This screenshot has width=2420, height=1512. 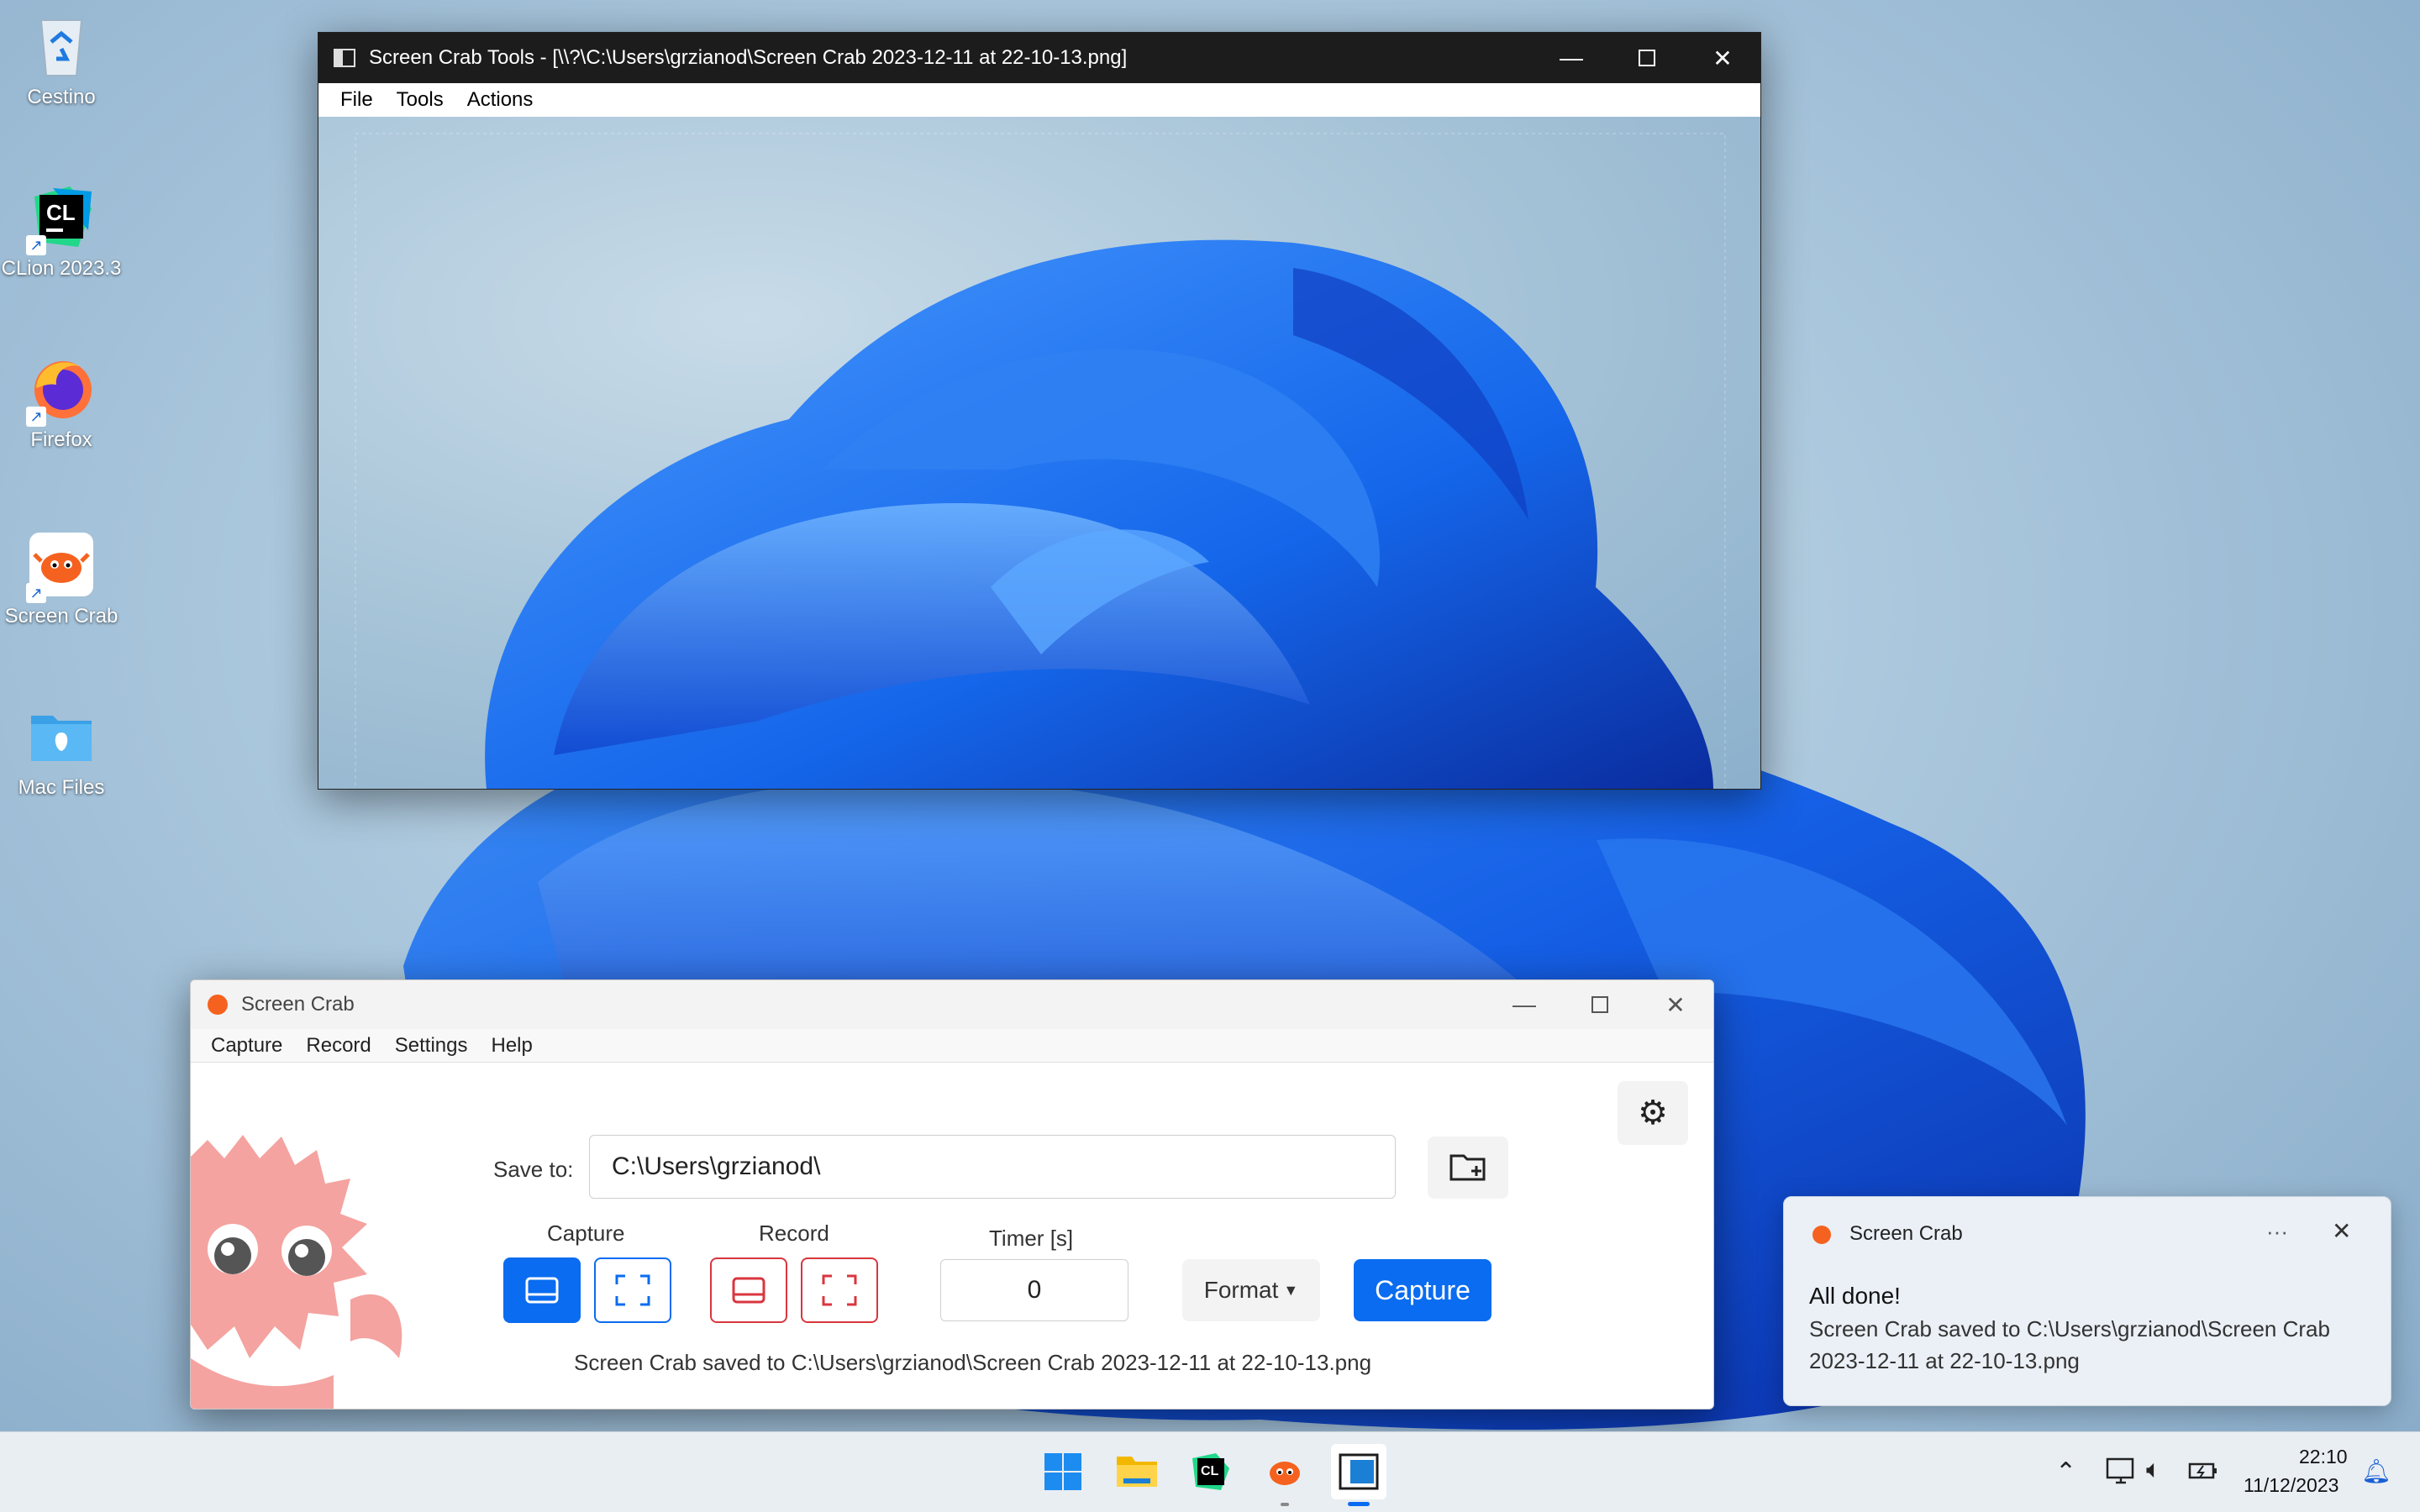 I want to click on record-group-label: Record, so click(x=794, y=1233).